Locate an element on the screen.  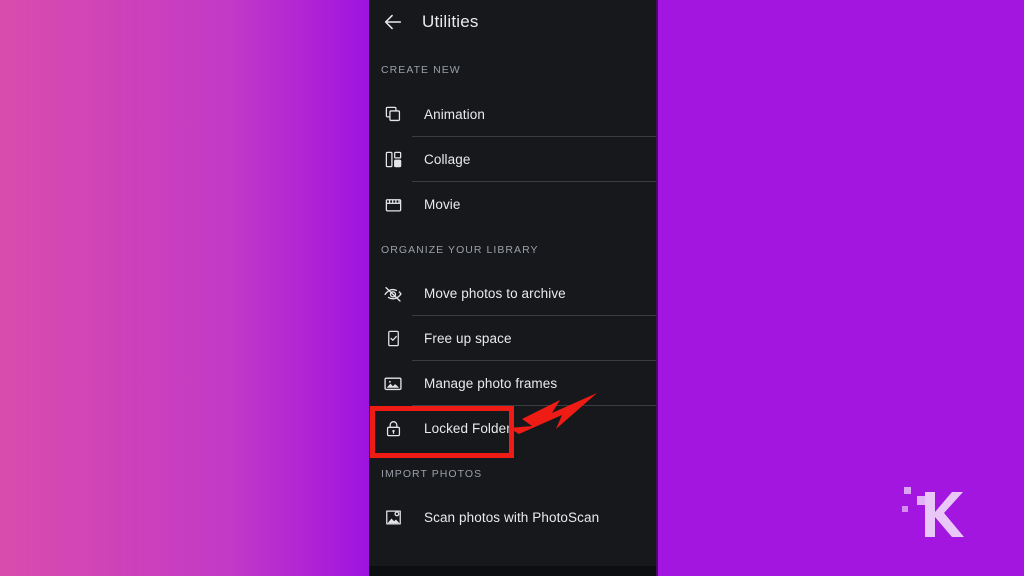
menu-item-scan-photos-with-photoscan: Scan photos with PhotoScan is located at coordinates (512, 517).